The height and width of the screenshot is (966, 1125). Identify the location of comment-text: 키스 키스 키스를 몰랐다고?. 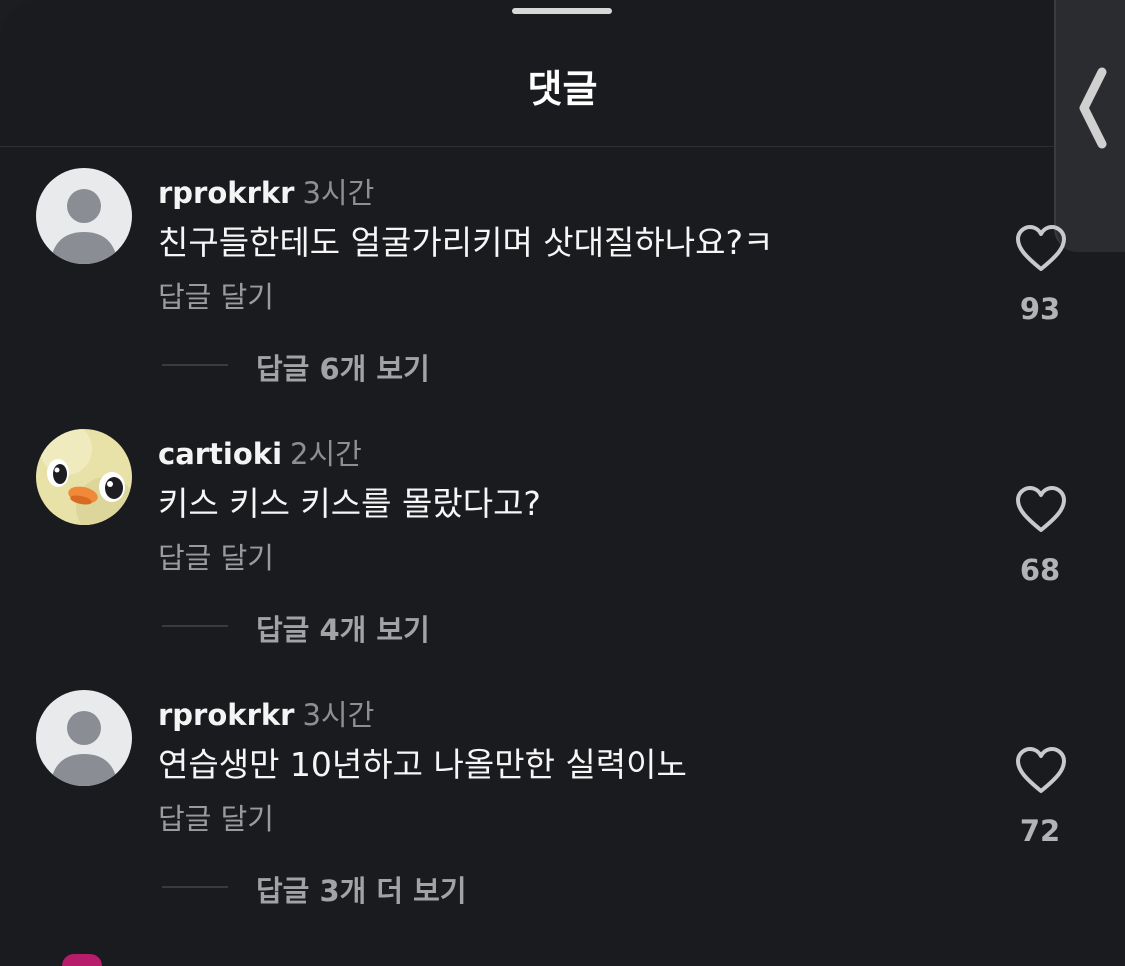
(349, 503).